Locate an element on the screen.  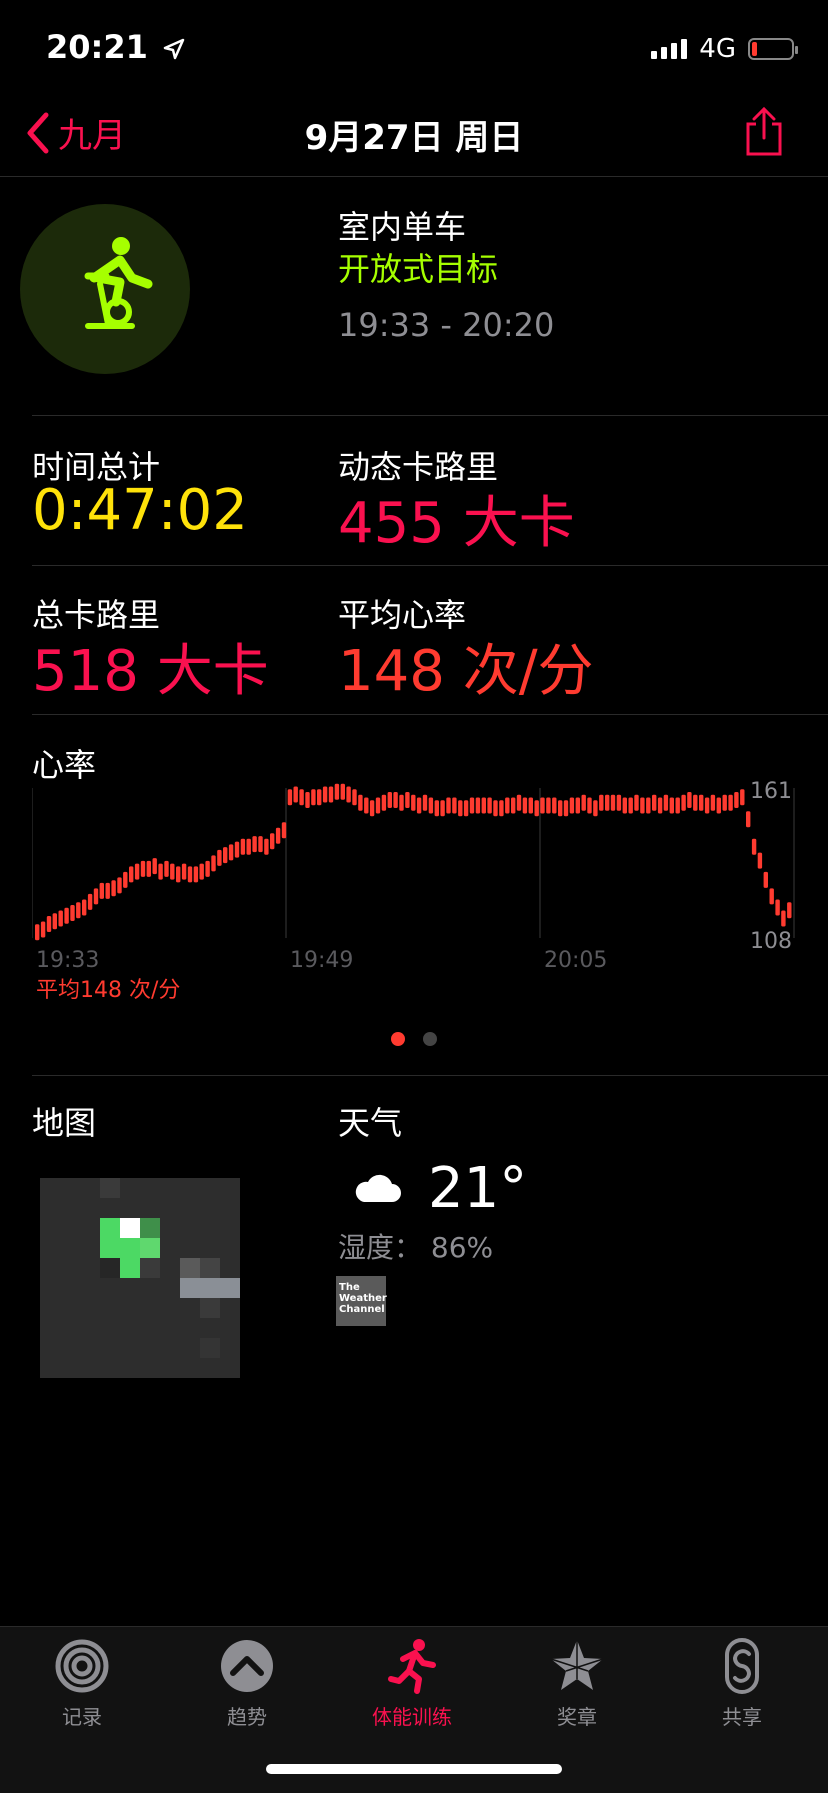
tab-awards: 奖章 is located at coordinates (577, 1683).